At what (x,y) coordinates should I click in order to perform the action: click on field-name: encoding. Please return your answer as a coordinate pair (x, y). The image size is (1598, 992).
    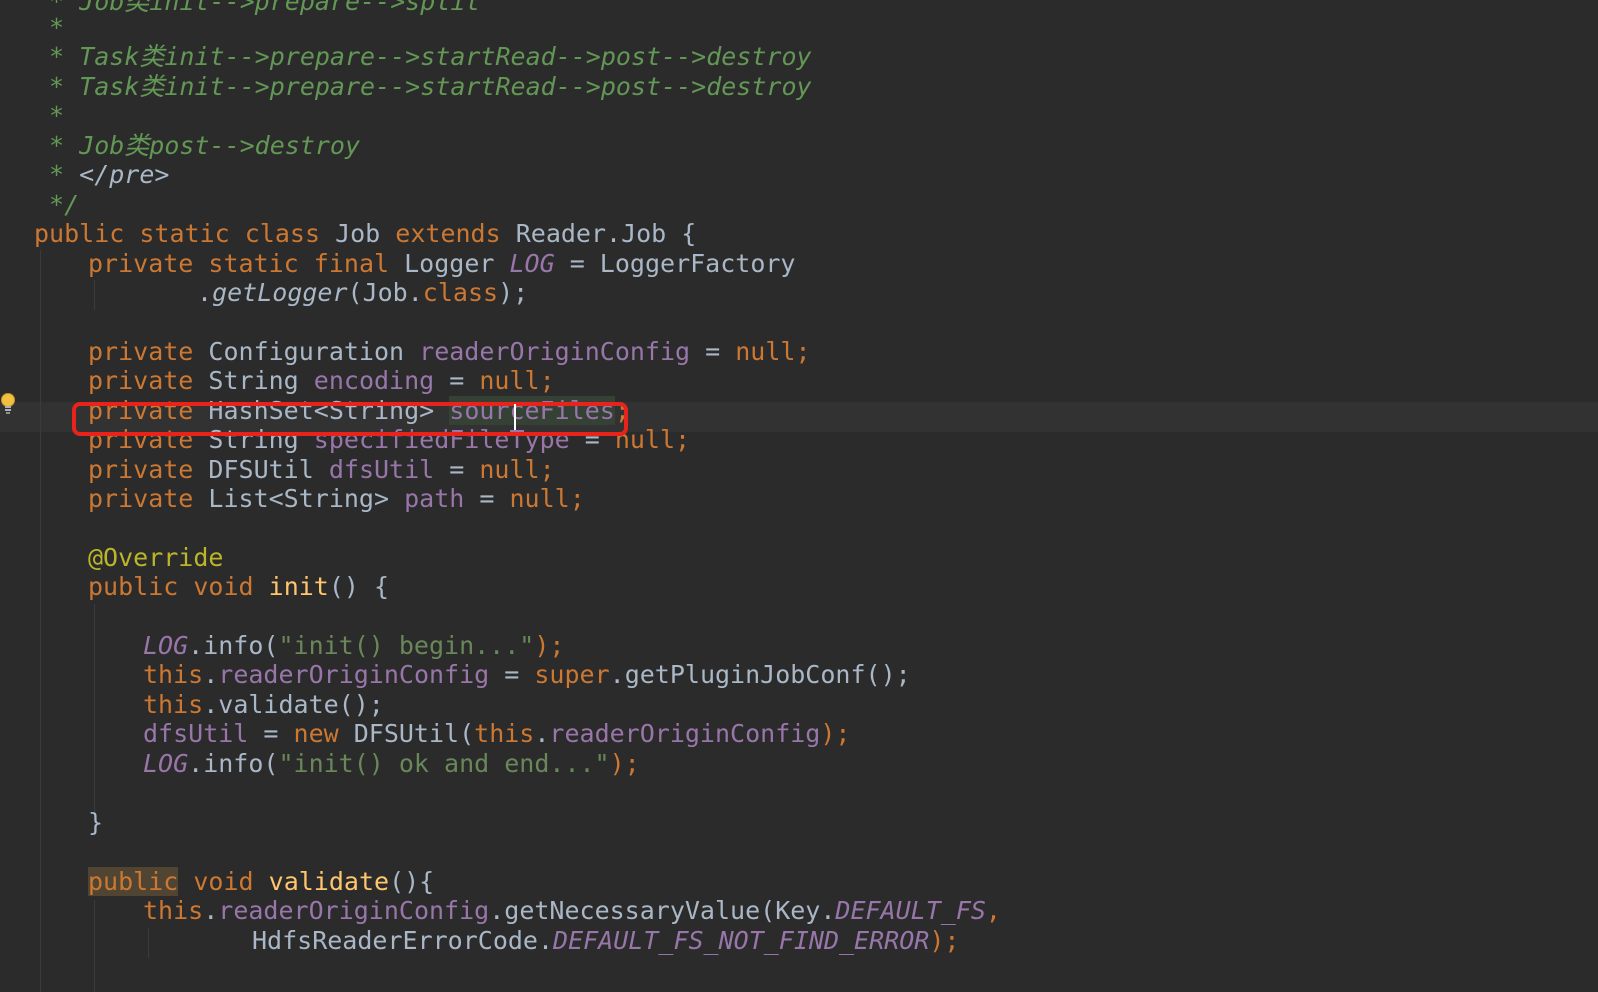
    Looking at the image, I should click on (374, 380).